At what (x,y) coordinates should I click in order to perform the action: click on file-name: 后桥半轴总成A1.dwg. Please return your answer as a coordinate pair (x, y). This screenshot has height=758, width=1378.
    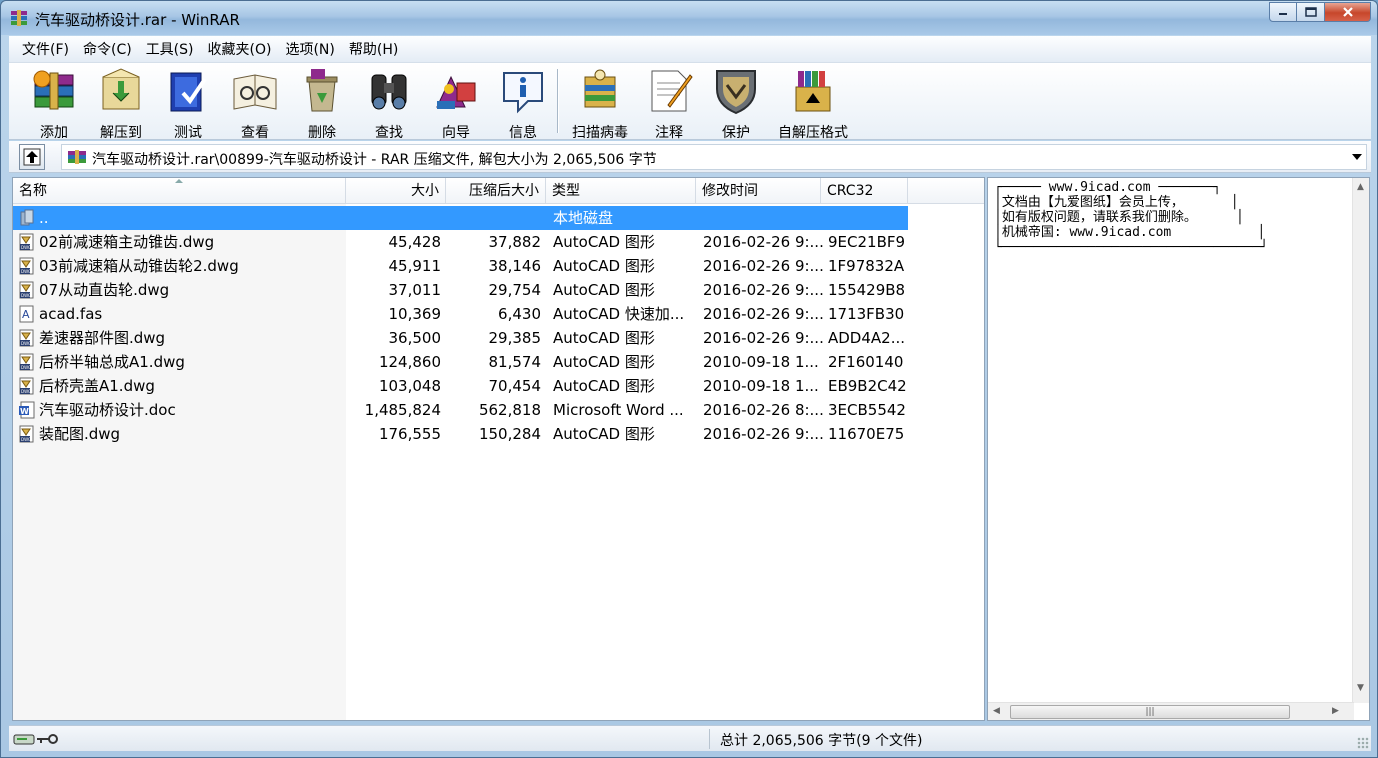
    Looking at the image, I should click on (112, 362).